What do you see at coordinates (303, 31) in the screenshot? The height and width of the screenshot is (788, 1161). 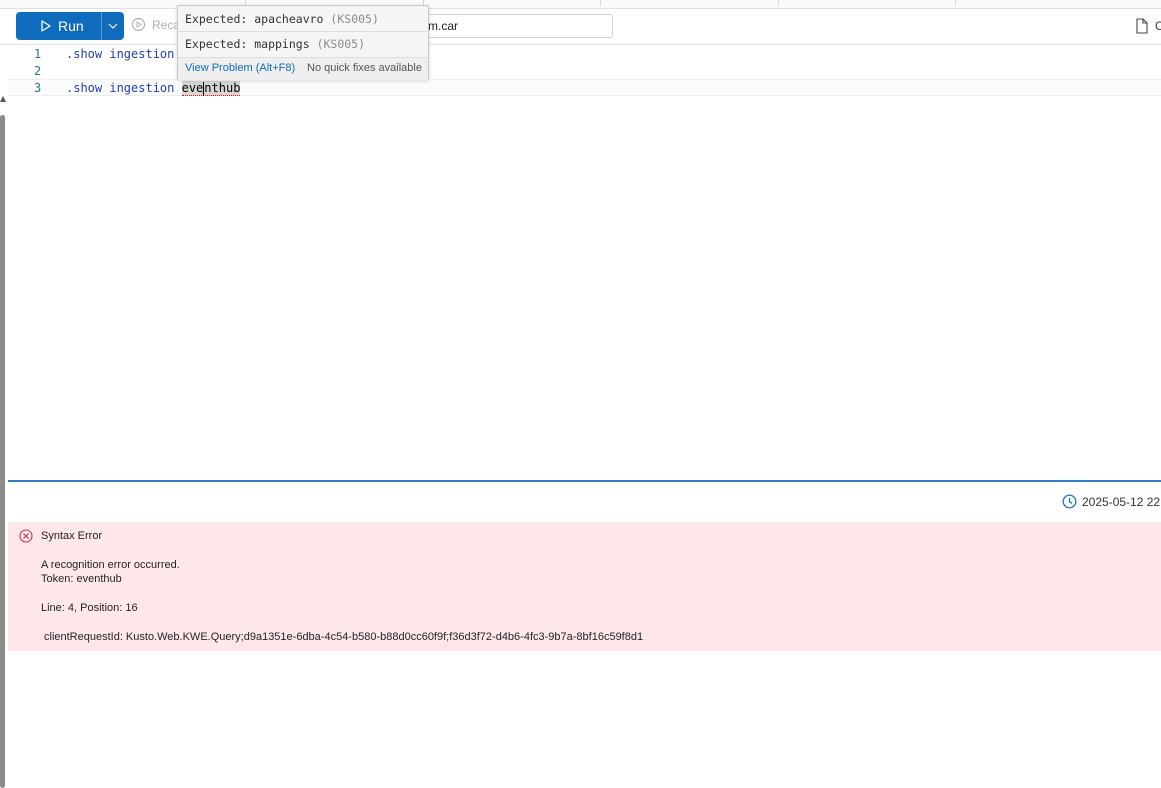 I see `hover-divider` at bounding box center [303, 31].